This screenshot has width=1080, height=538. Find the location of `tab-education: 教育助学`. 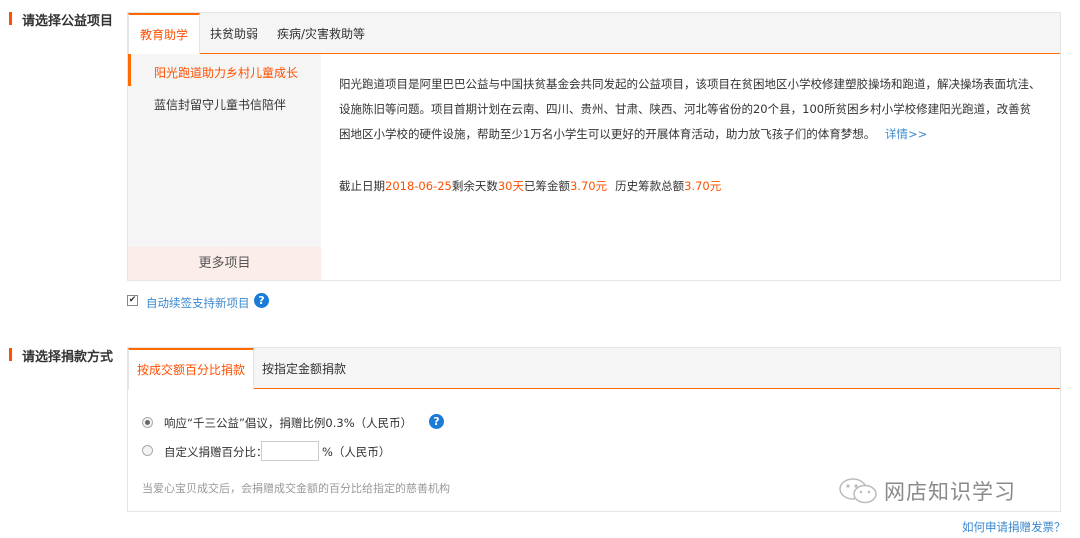

tab-education: 教育助学 is located at coordinates (164, 34).